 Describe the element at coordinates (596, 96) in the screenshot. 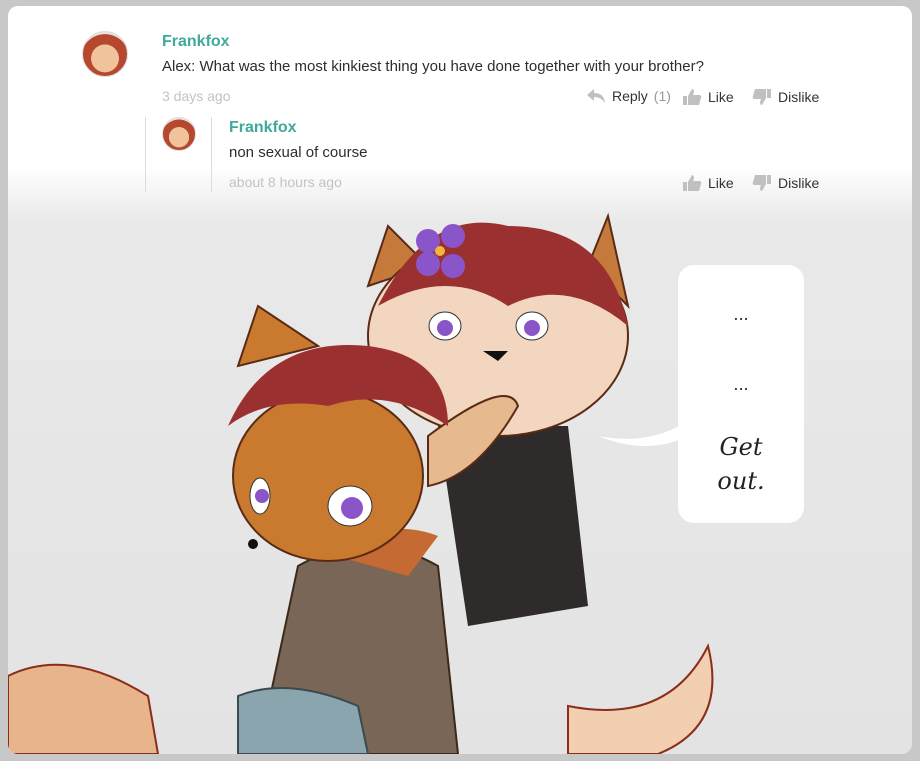

I see `reply-icon` at that location.